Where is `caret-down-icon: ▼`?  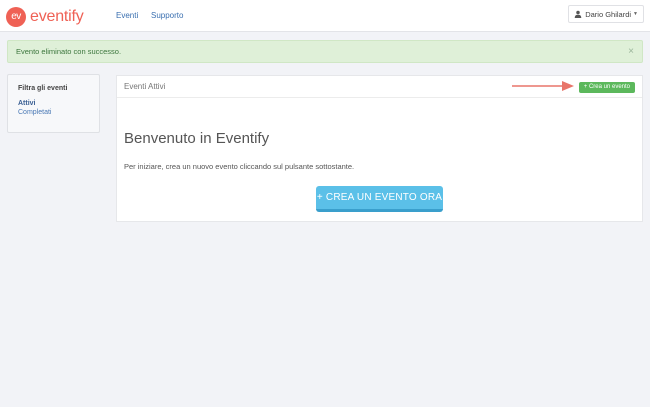
caret-down-icon: ▼ is located at coordinates (635, 14).